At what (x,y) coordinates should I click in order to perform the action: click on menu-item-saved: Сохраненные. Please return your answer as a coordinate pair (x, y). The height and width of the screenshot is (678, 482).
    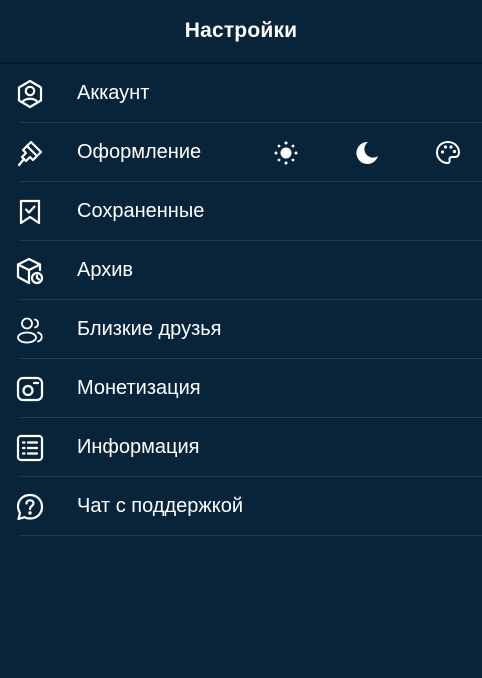
    Looking at the image, I should click on (241, 211).